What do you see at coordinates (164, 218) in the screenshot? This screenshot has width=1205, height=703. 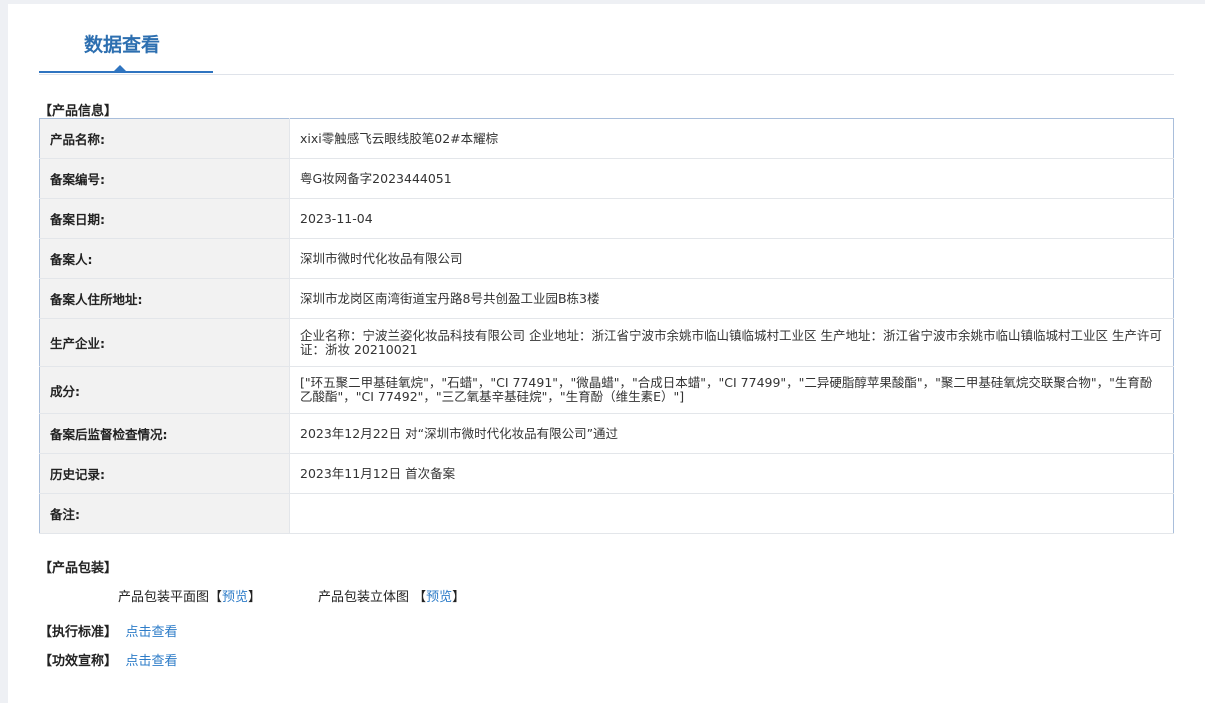 I see `info-row-label: 备案日期:` at bounding box center [164, 218].